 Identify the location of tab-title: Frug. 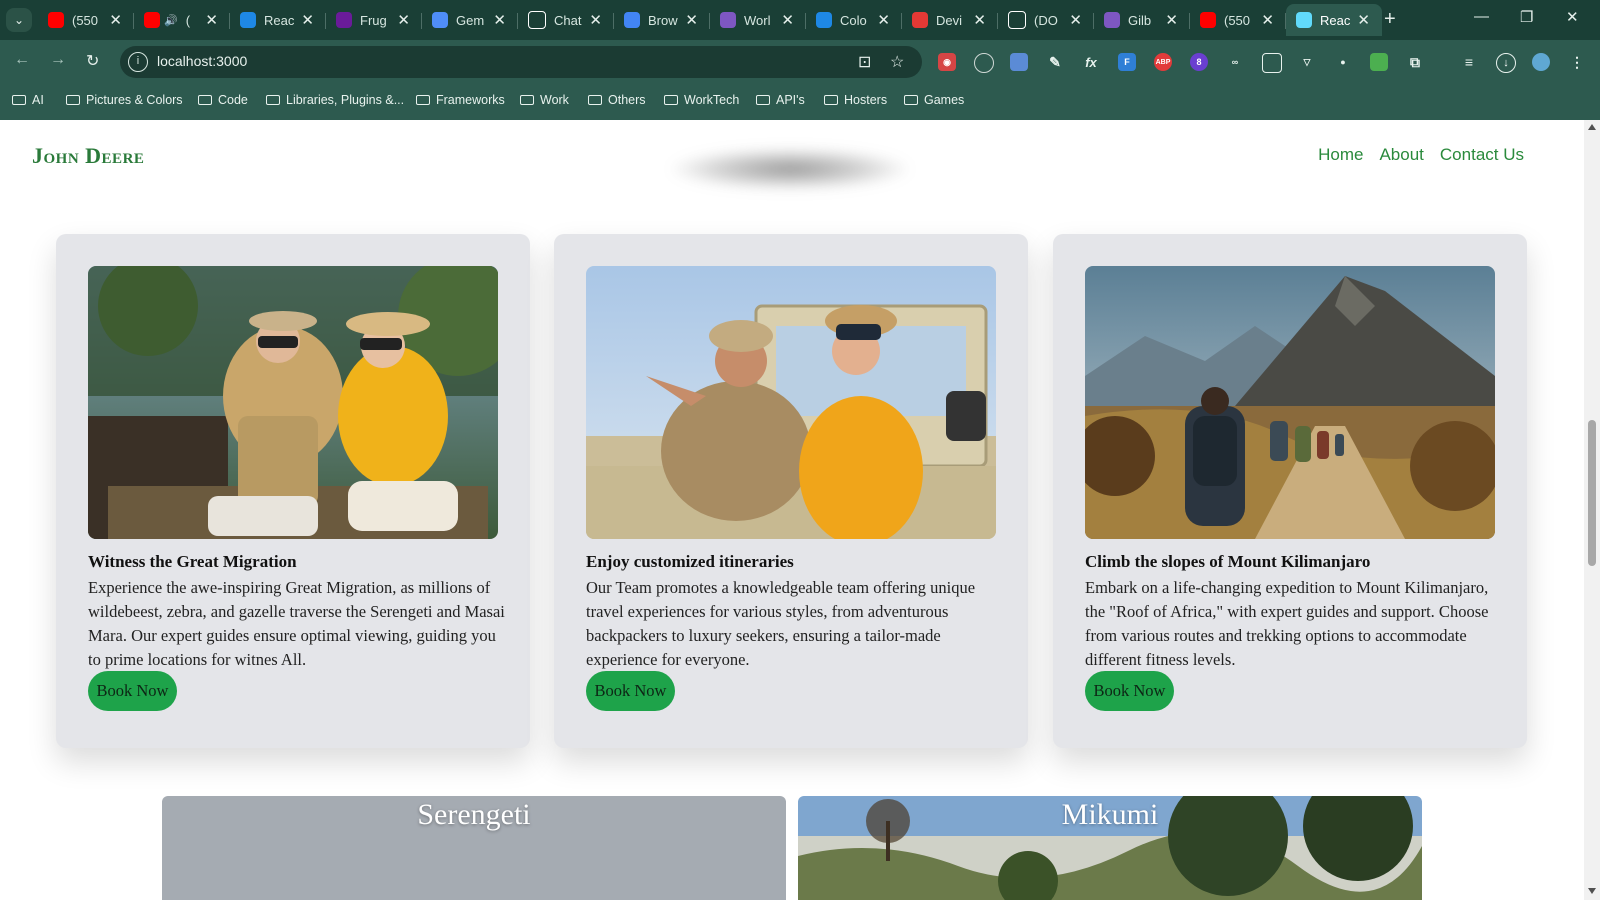
(373, 20).